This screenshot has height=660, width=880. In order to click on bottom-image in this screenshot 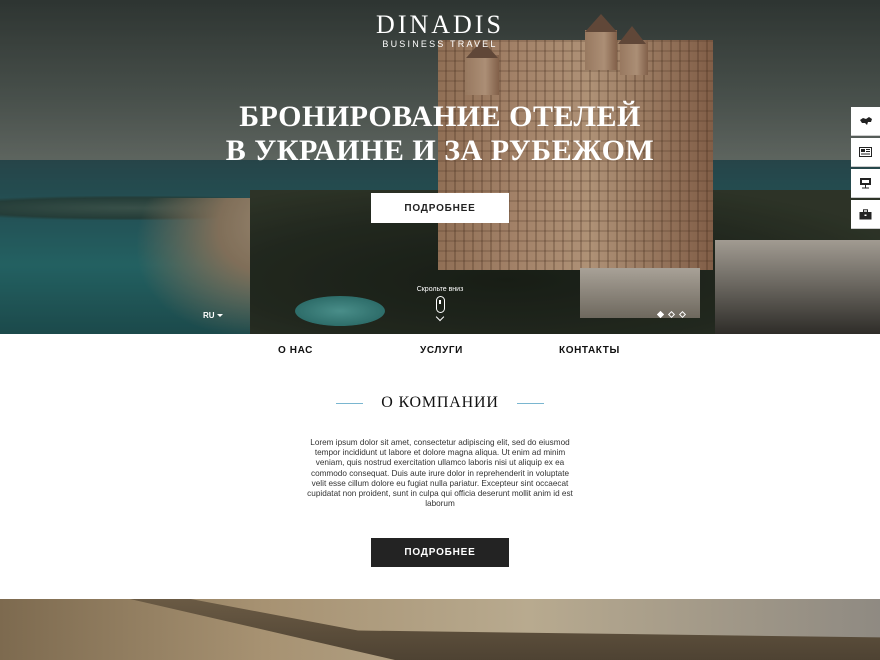, I will do `click(440, 629)`.